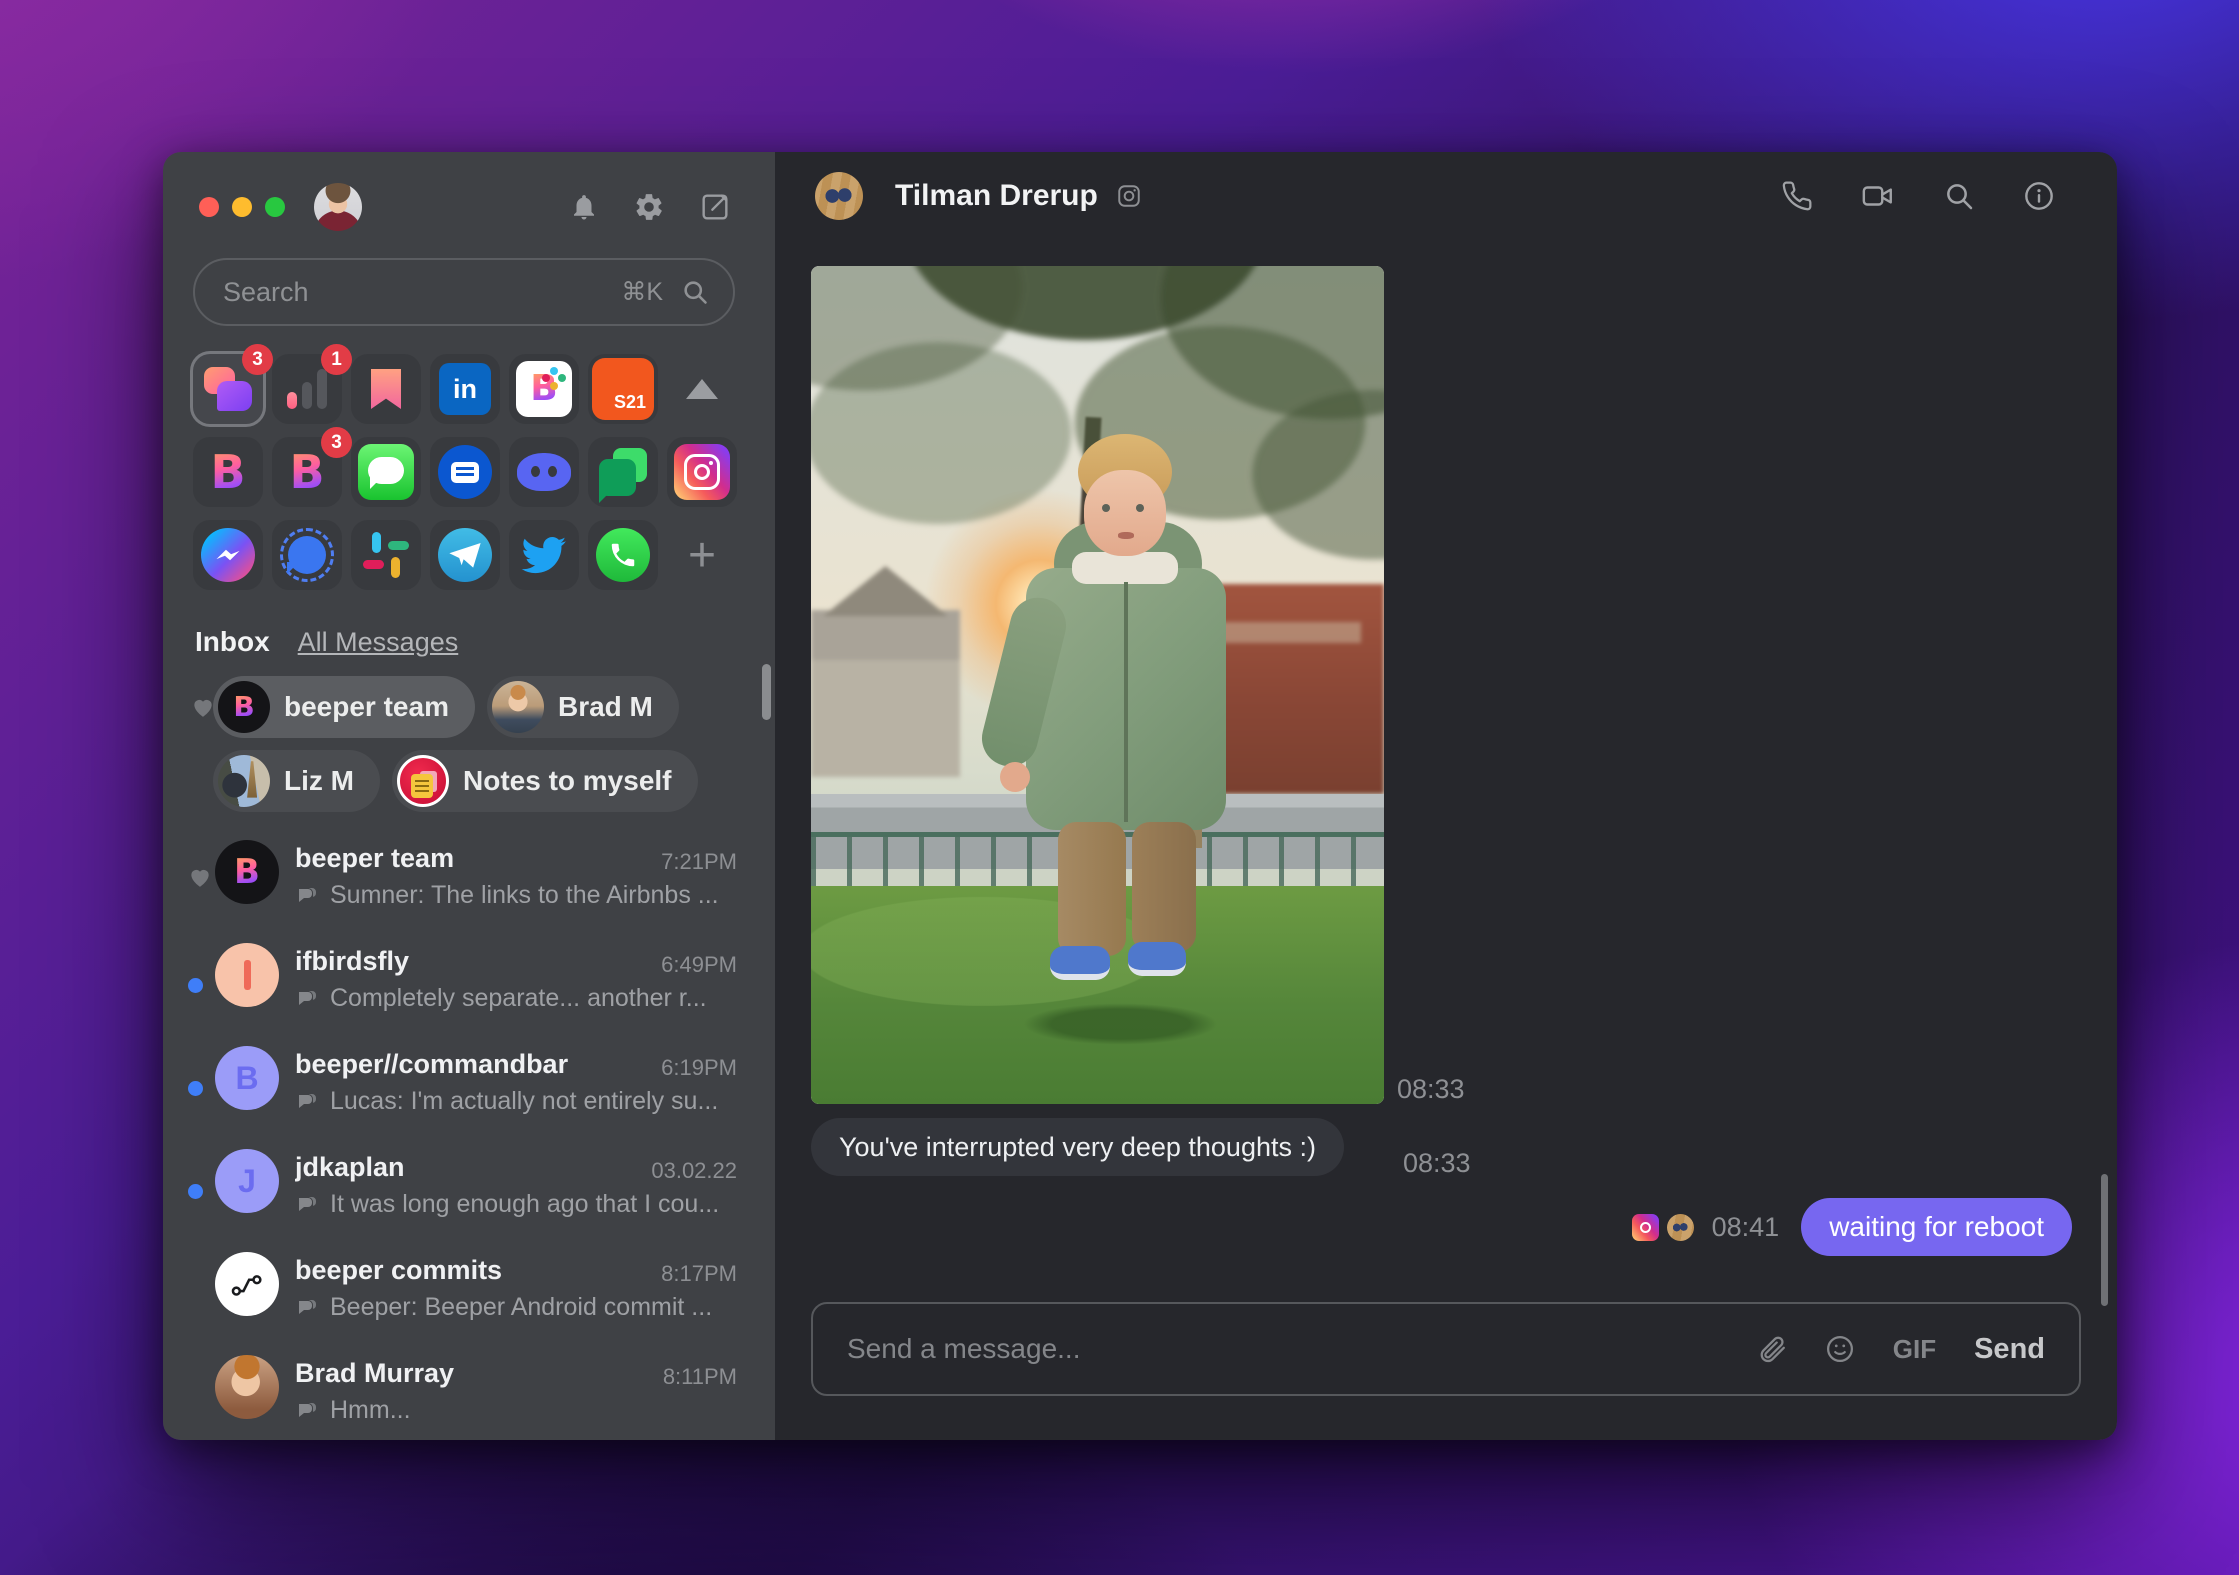 The height and width of the screenshot is (1575, 2239). What do you see at coordinates (386, 555) in the screenshot?
I see `network-tile-slack` at bounding box center [386, 555].